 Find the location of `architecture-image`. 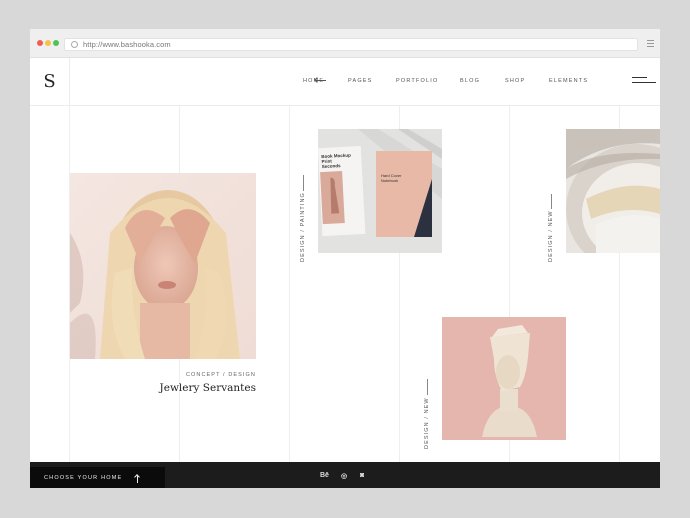

architecture-image is located at coordinates (613, 191).